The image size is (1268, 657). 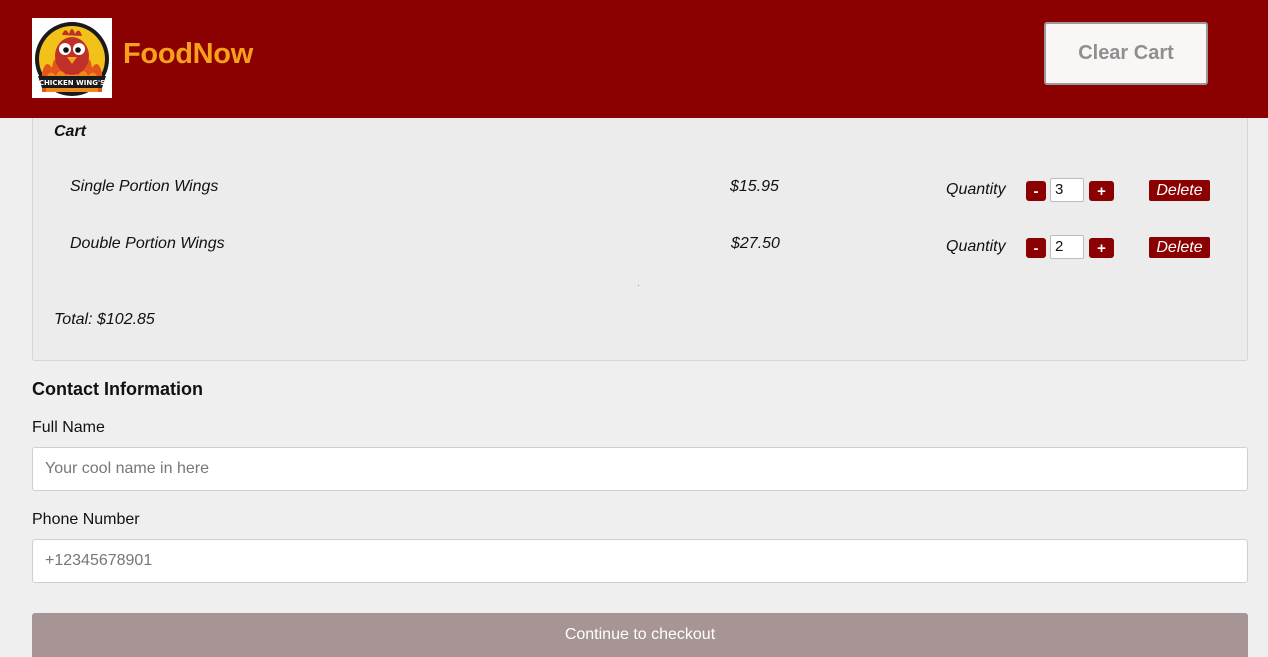 I want to click on contact-section-title: Contact Information, so click(x=117, y=389).